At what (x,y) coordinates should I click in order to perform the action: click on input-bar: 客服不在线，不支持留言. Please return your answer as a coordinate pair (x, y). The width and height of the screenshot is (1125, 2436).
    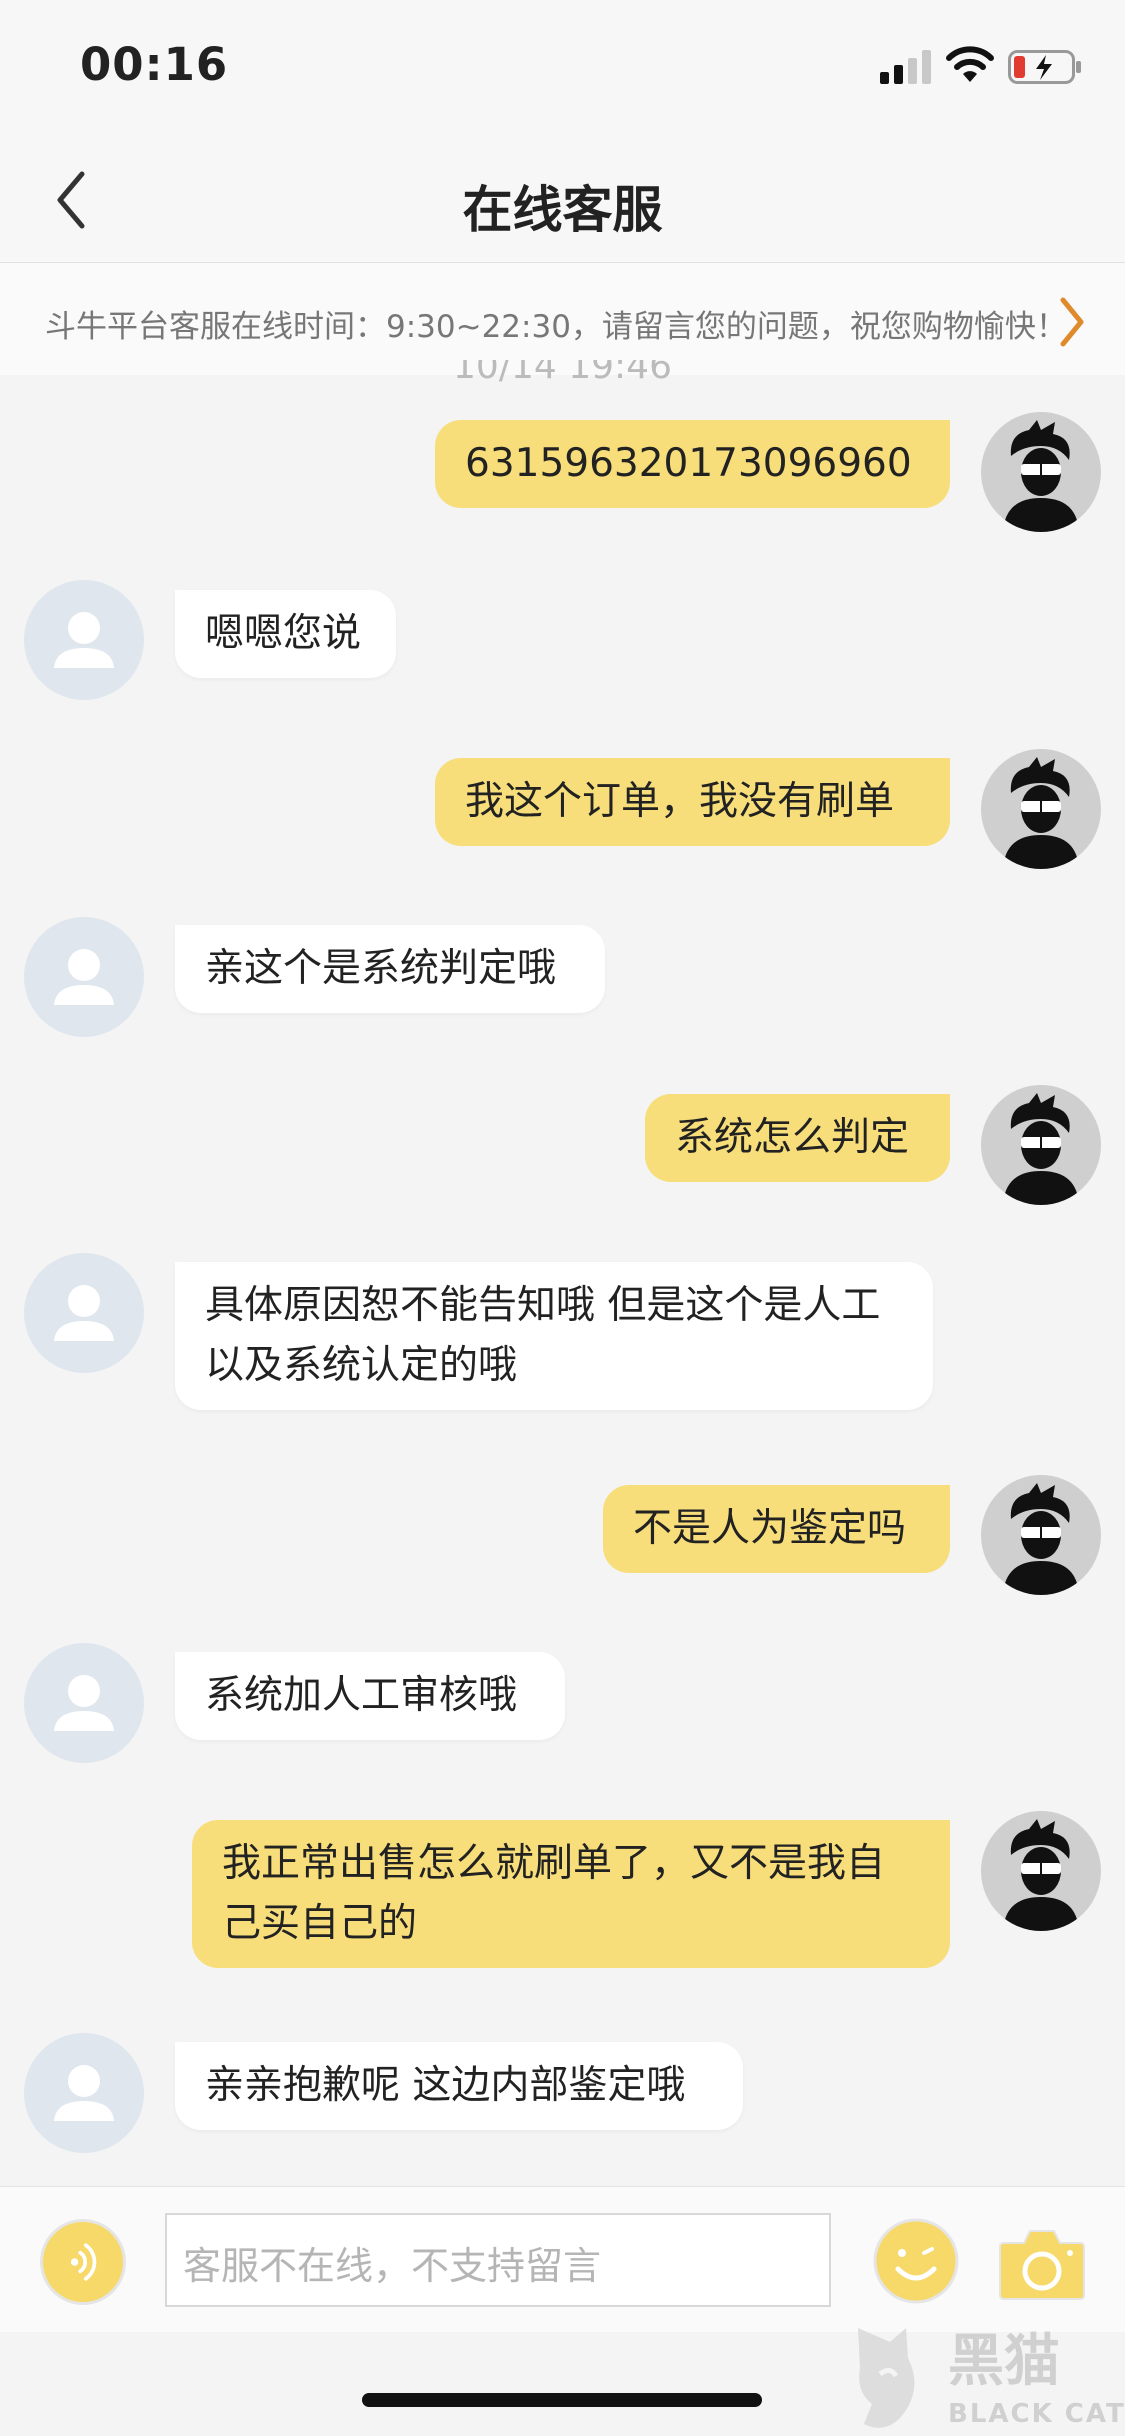
    Looking at the image, I should click on (562, 2259).